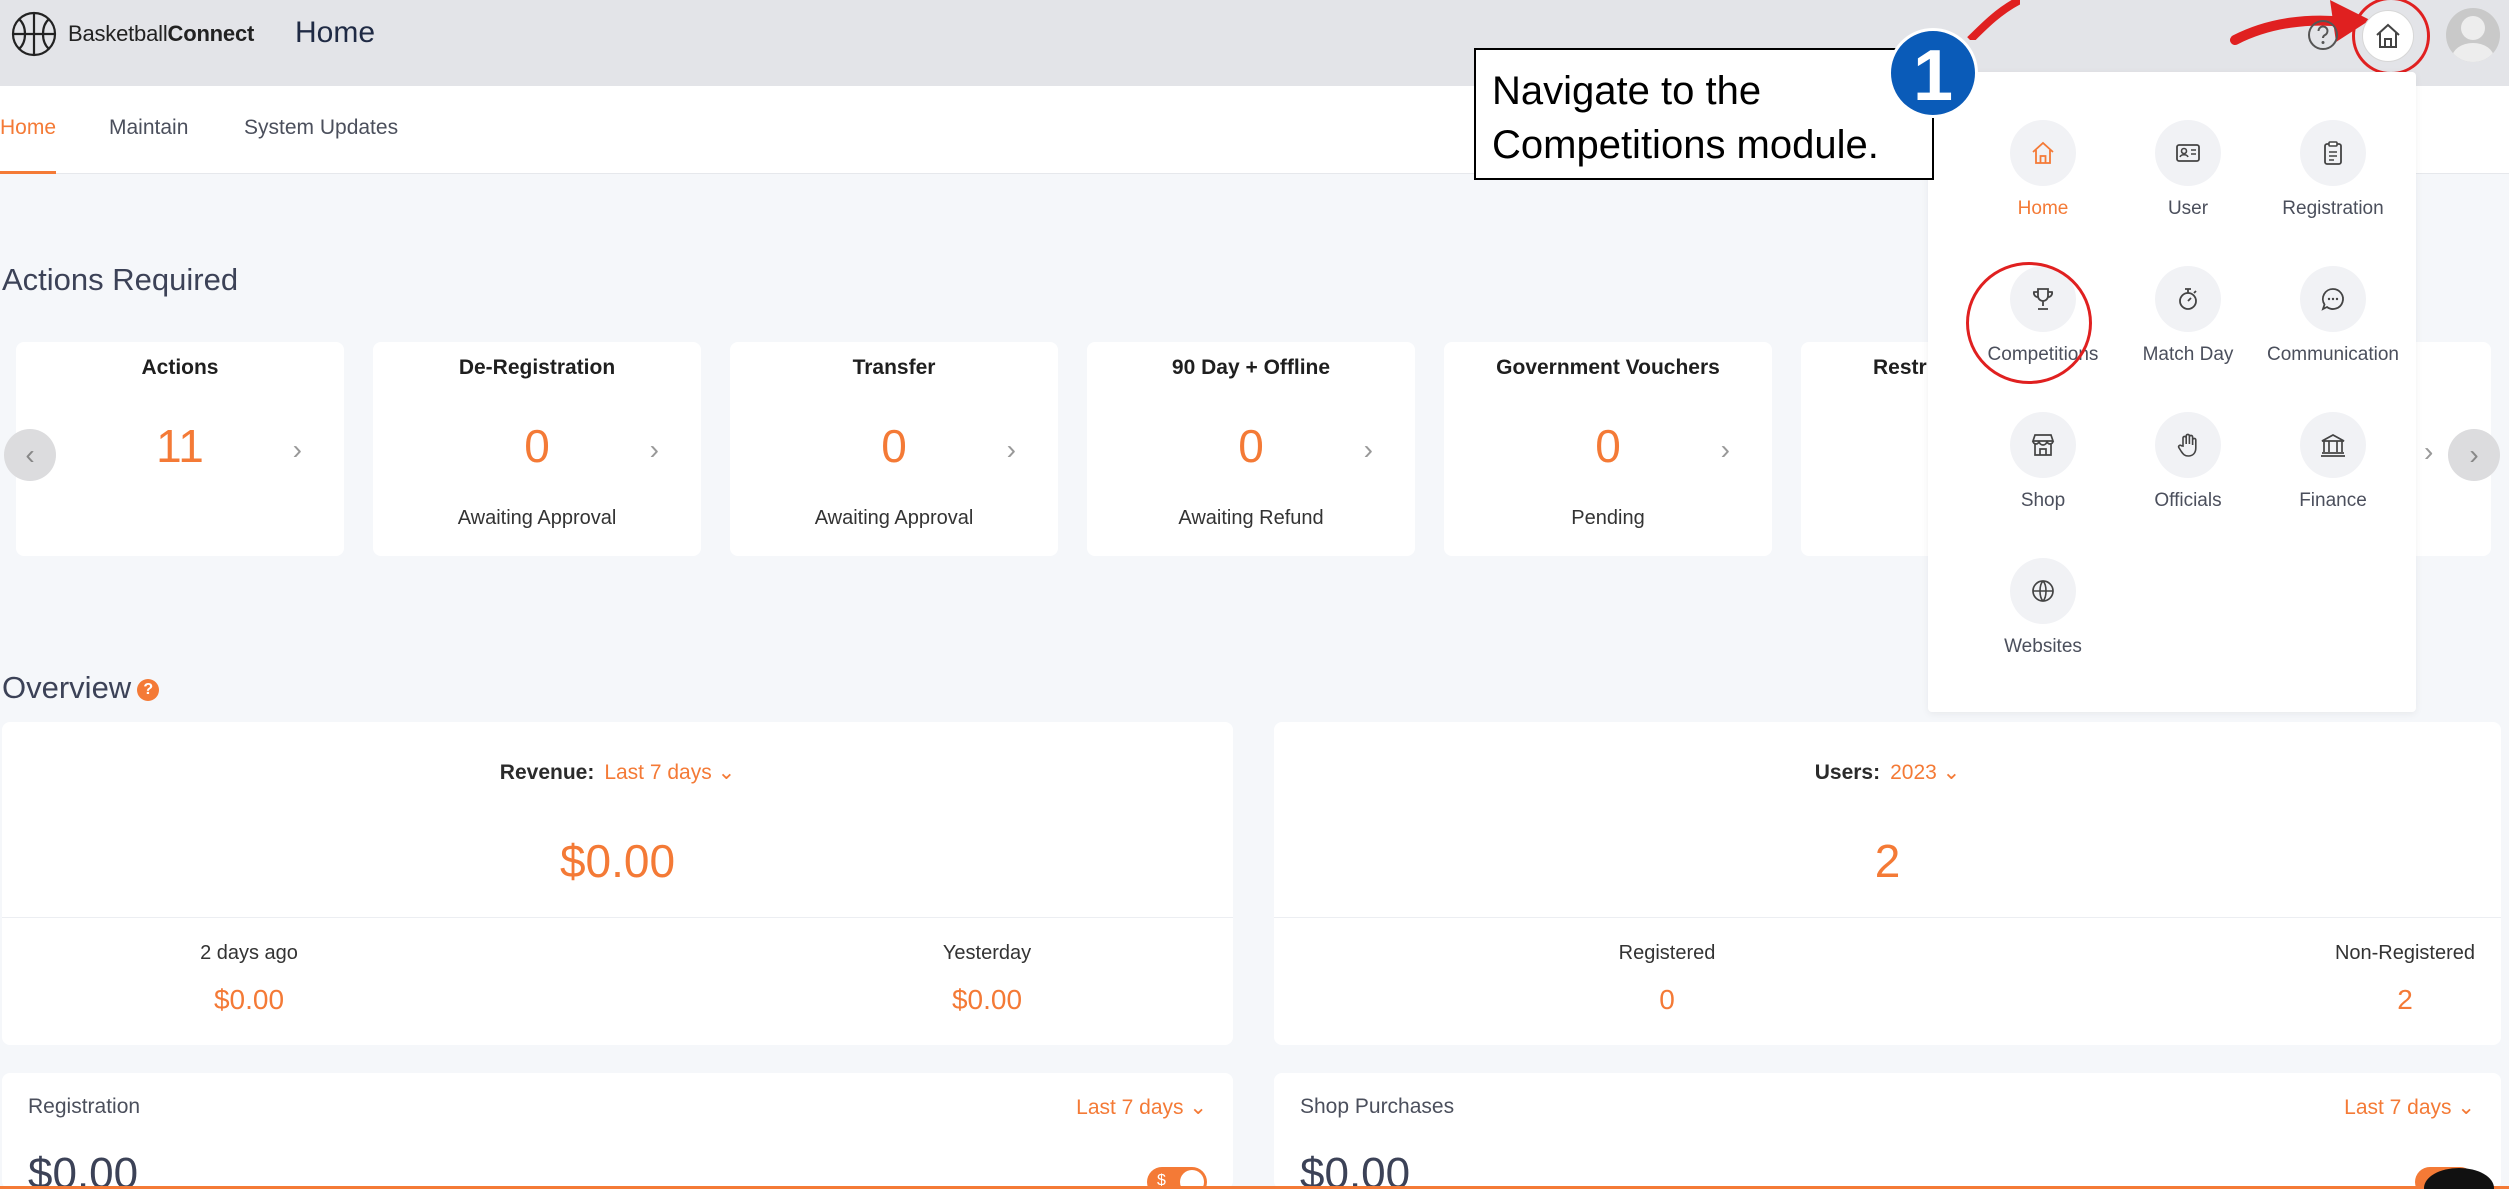  Describe the element at coordinates (669, 772) in the screenshot. I see `revenue-period-select: Last 7 days ⌄` at that location.